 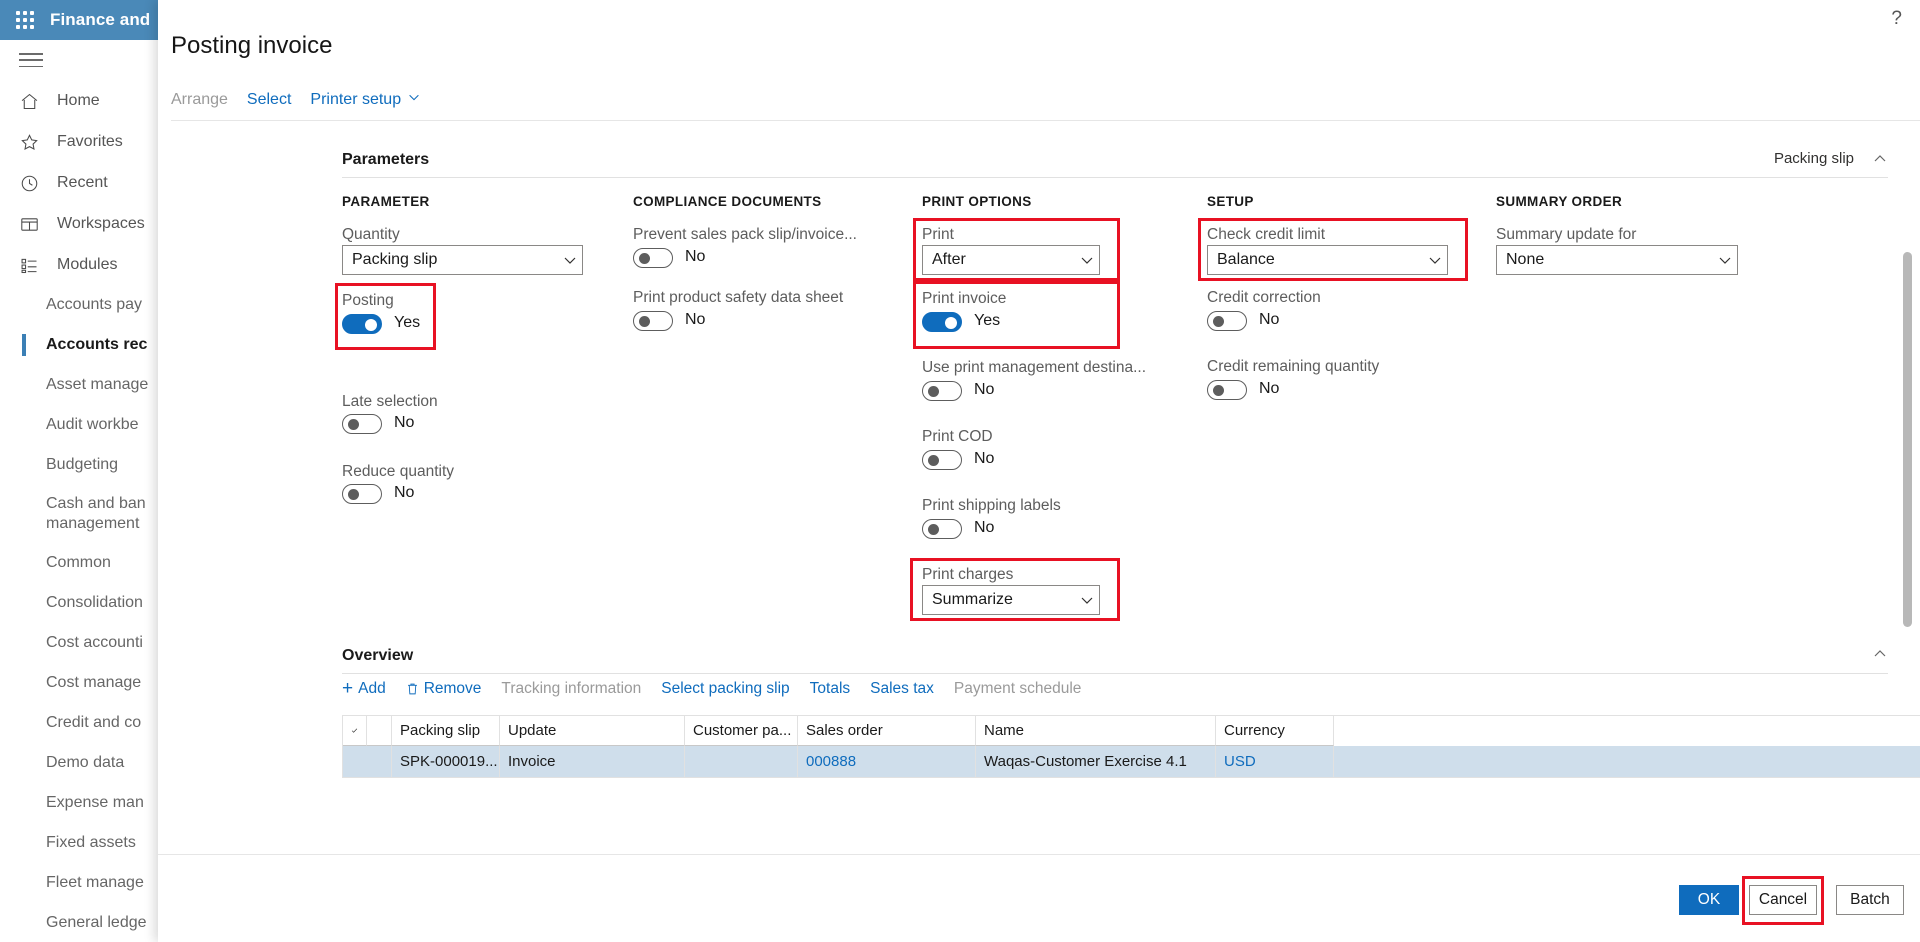 What do you see at coordinates (1617, 260) in the screenshot?
I see `summary-update-for-select: None` at bounding box center [1617, 260].